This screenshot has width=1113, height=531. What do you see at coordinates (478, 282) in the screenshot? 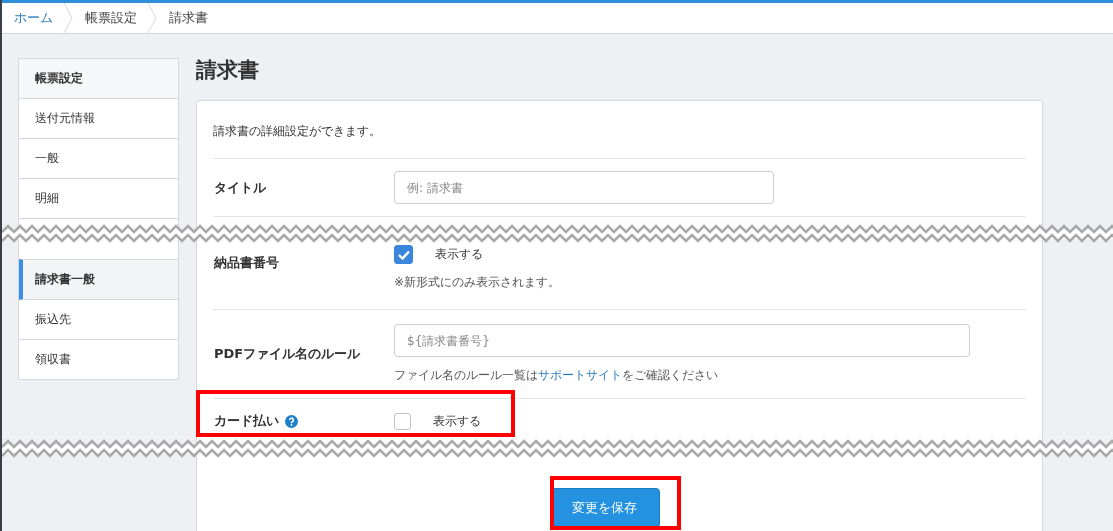
I see `note-text: ※新形式にのみ表示されます。` at bounding box center [478, 282].